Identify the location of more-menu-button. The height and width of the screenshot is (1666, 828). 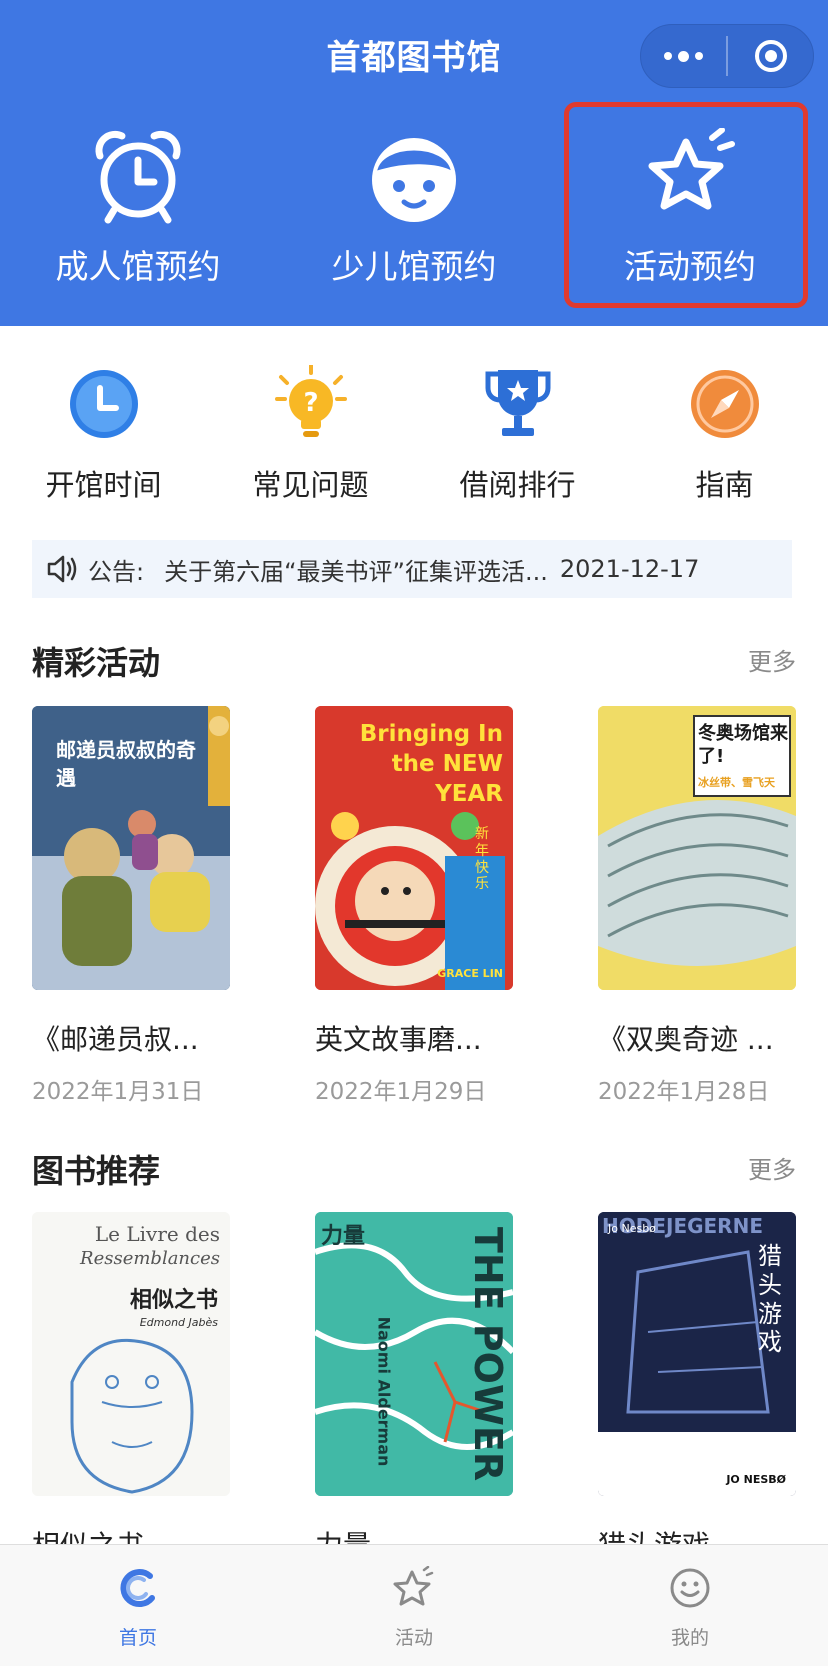
(683, 56).